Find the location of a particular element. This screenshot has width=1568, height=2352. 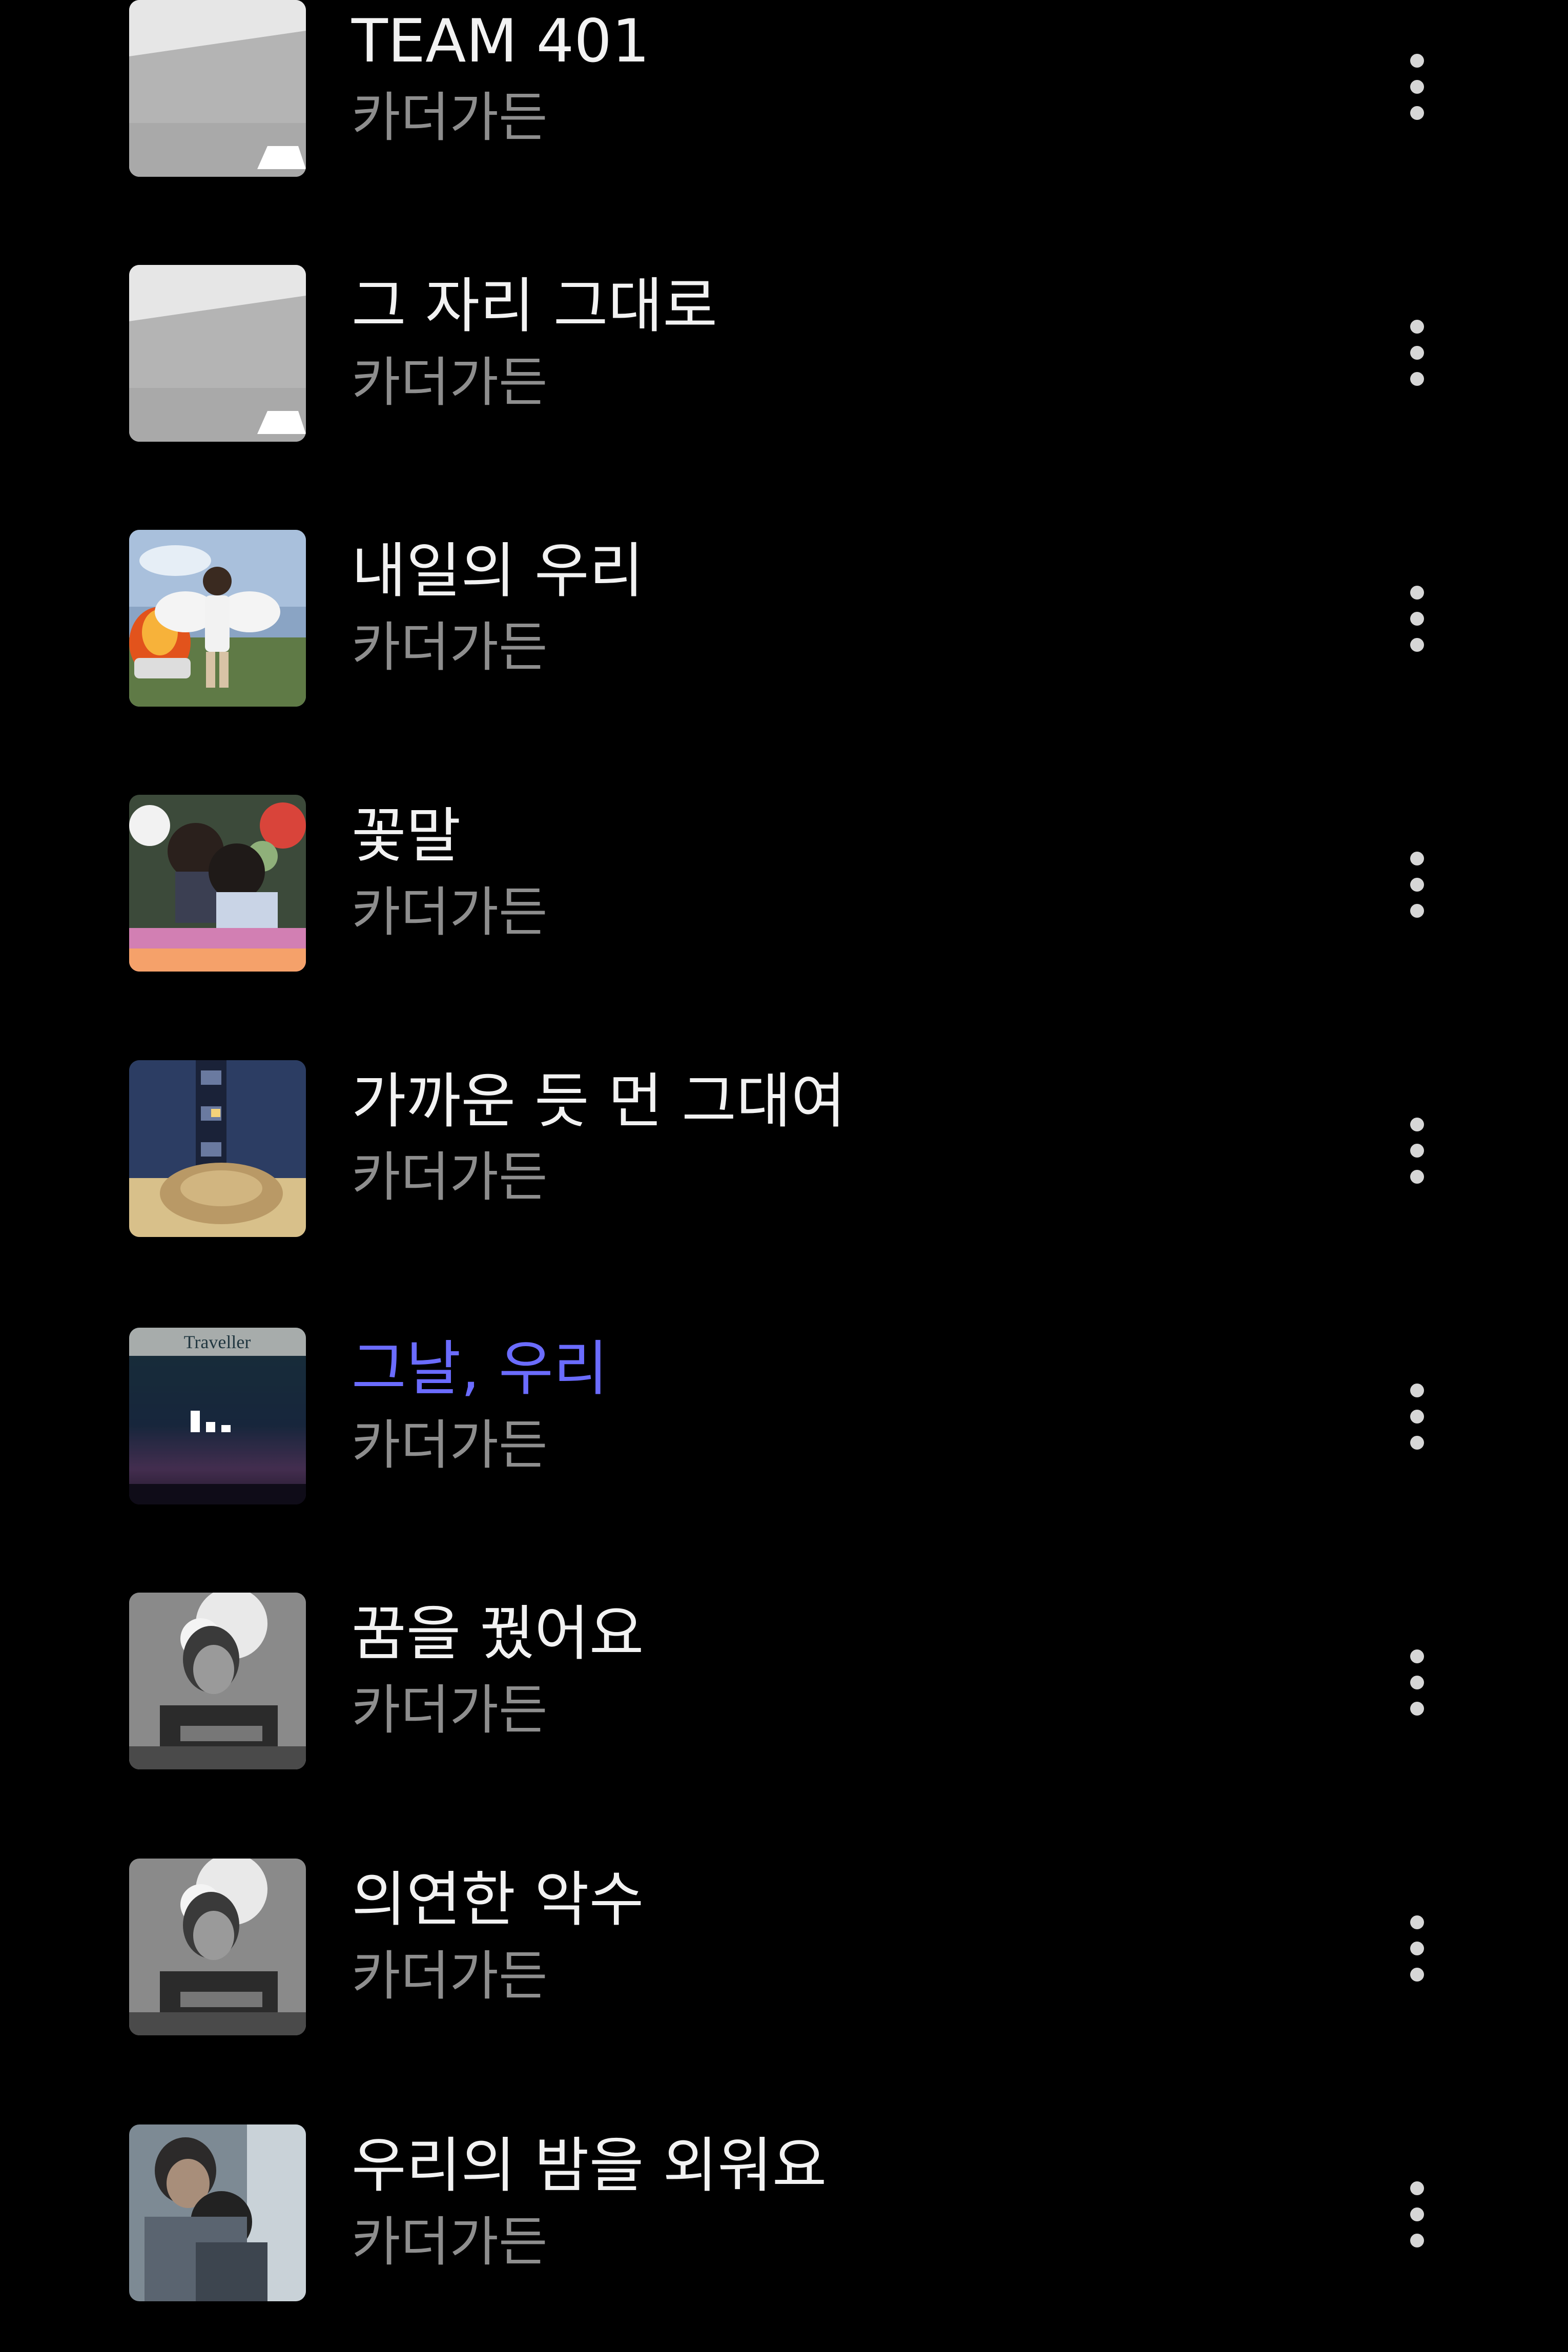

album-cover: Traveller is located at coordinates (217, 1416).